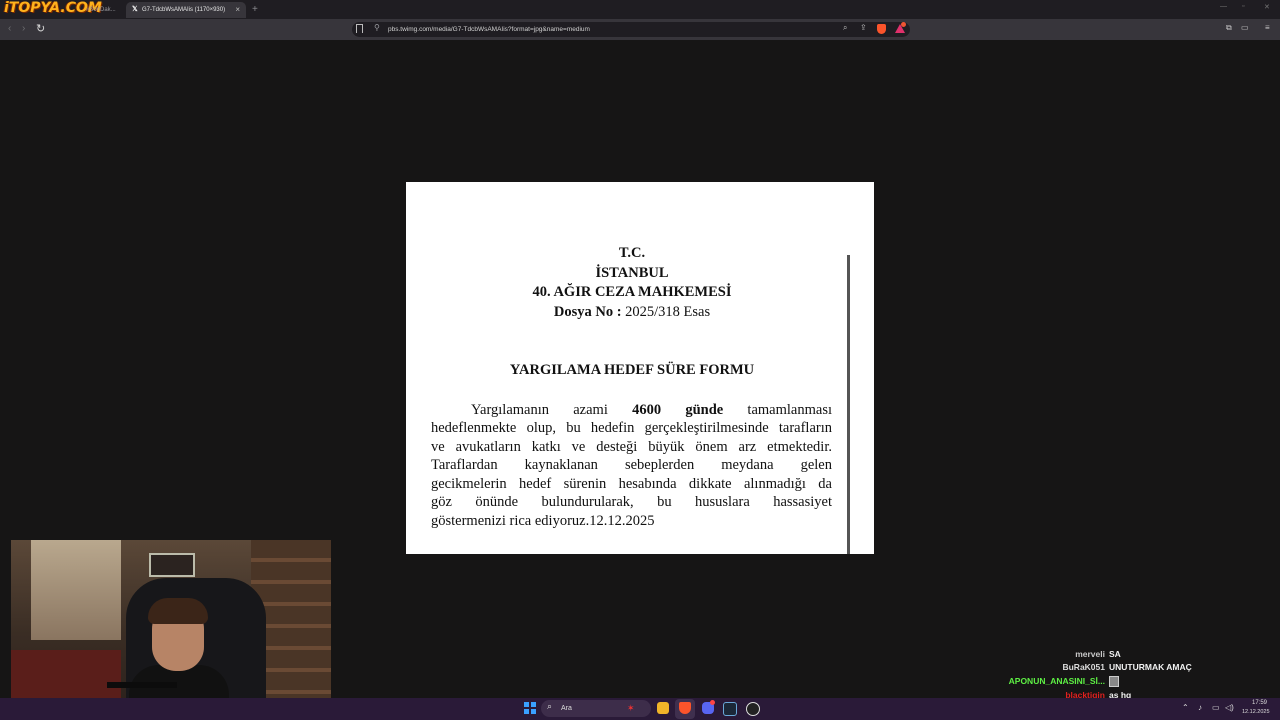 The image size is (1280, 720). What do you see at coordinates (9, 29) in the screenshot?
I see `back-icon: ‹` at bounding box center [9, 29].